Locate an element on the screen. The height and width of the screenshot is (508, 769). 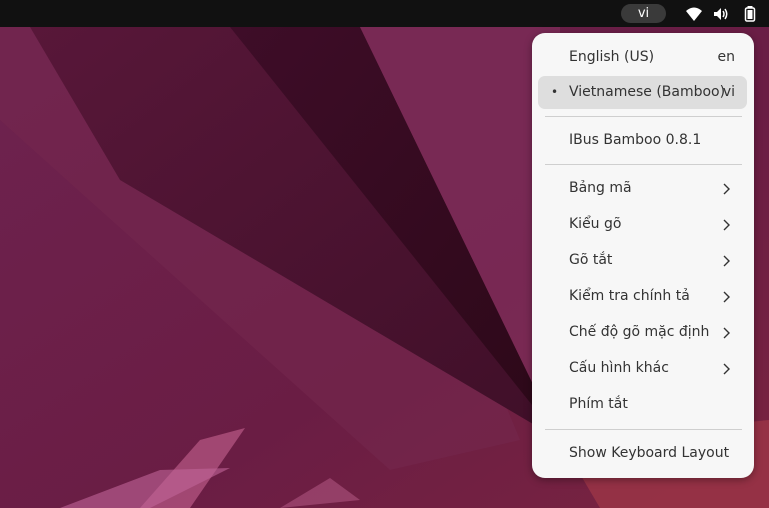
menu-item-che-do-go-mac-dinh: Chế độ gõ mặc định is located at coordinates (642, 332).